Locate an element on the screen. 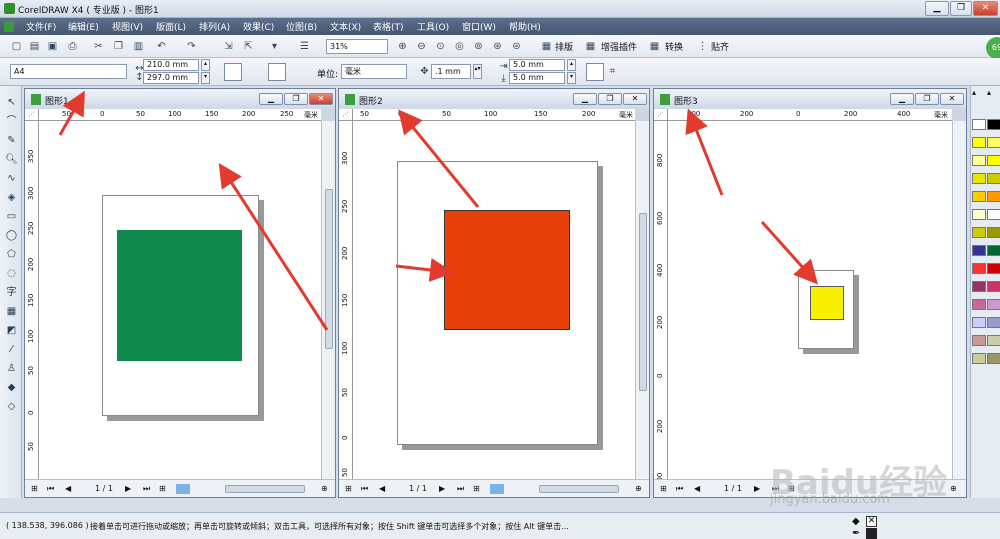 The width and height of the screenshot is (1000, 539). crop-tool-icon: ✎ is located at coordinates (11, 140).